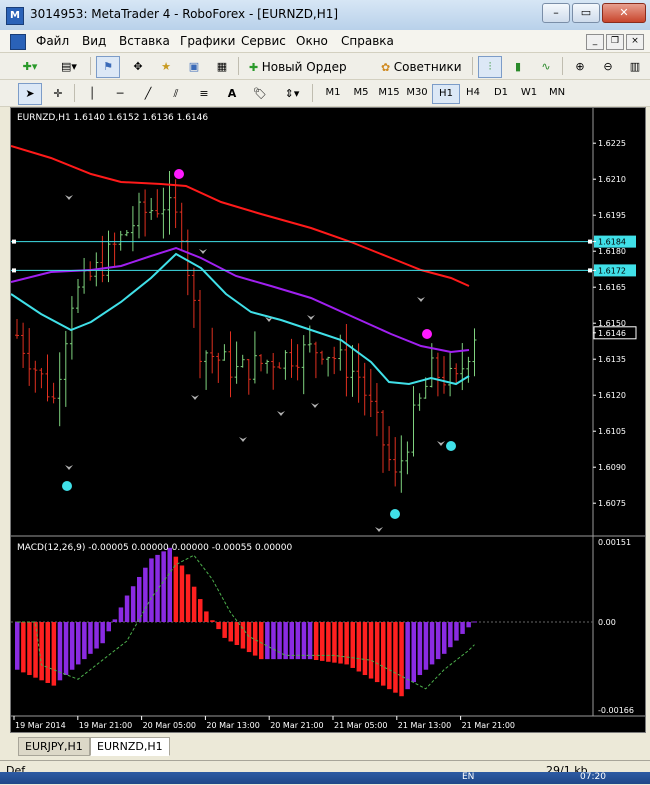 The image size is (650, 785). What do you see at coordinates (176, 94) in the screenshot?
I see `channel-tool: ⫽` at bounding box center [176, 94].